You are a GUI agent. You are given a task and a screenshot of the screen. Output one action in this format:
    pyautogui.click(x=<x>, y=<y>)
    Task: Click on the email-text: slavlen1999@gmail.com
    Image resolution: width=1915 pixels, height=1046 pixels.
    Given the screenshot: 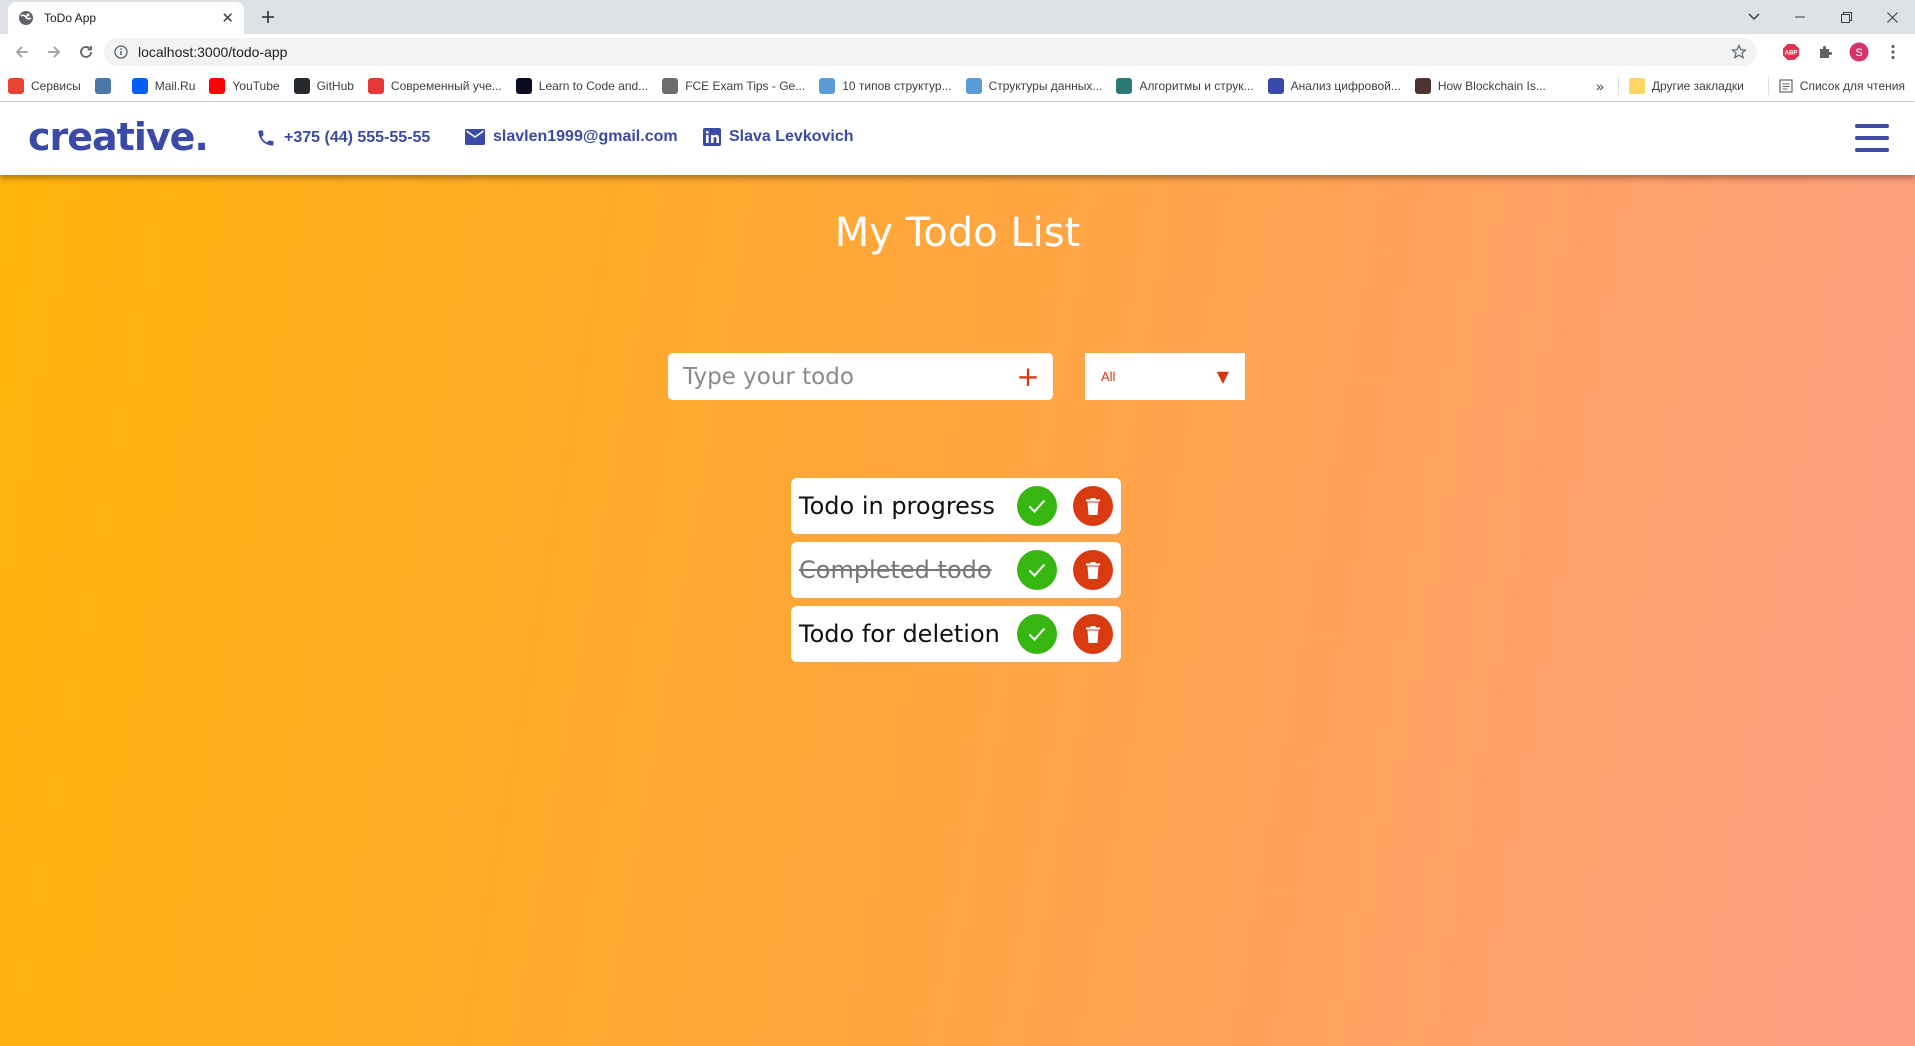 What is the action you would take?
    pyautogui.click(x=585, y=136)
    